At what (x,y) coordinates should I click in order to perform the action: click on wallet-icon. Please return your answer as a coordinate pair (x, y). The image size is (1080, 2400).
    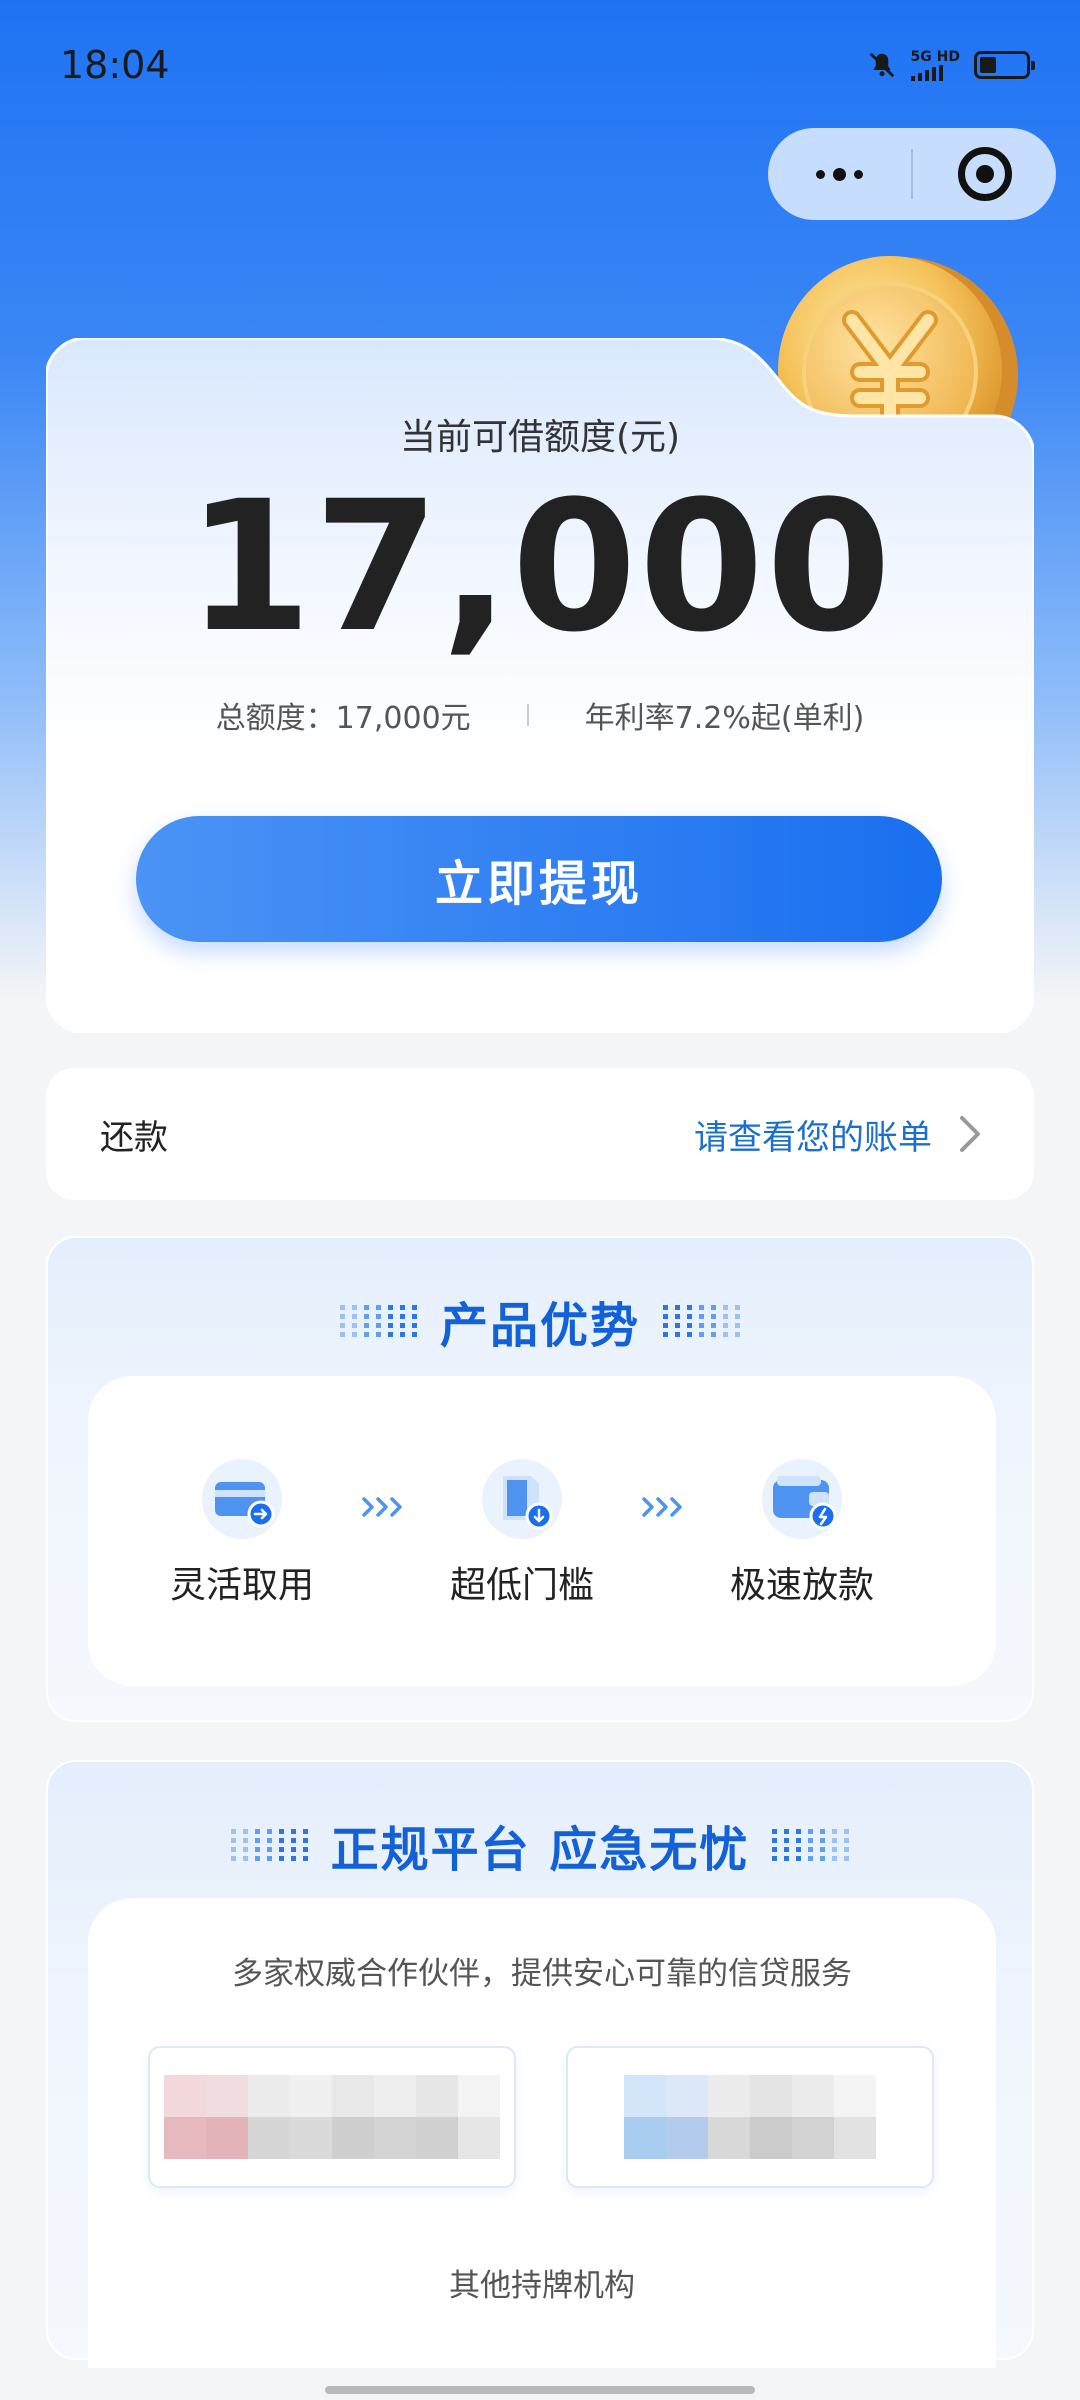
    Looking at the image, I should click on (802, 1499).